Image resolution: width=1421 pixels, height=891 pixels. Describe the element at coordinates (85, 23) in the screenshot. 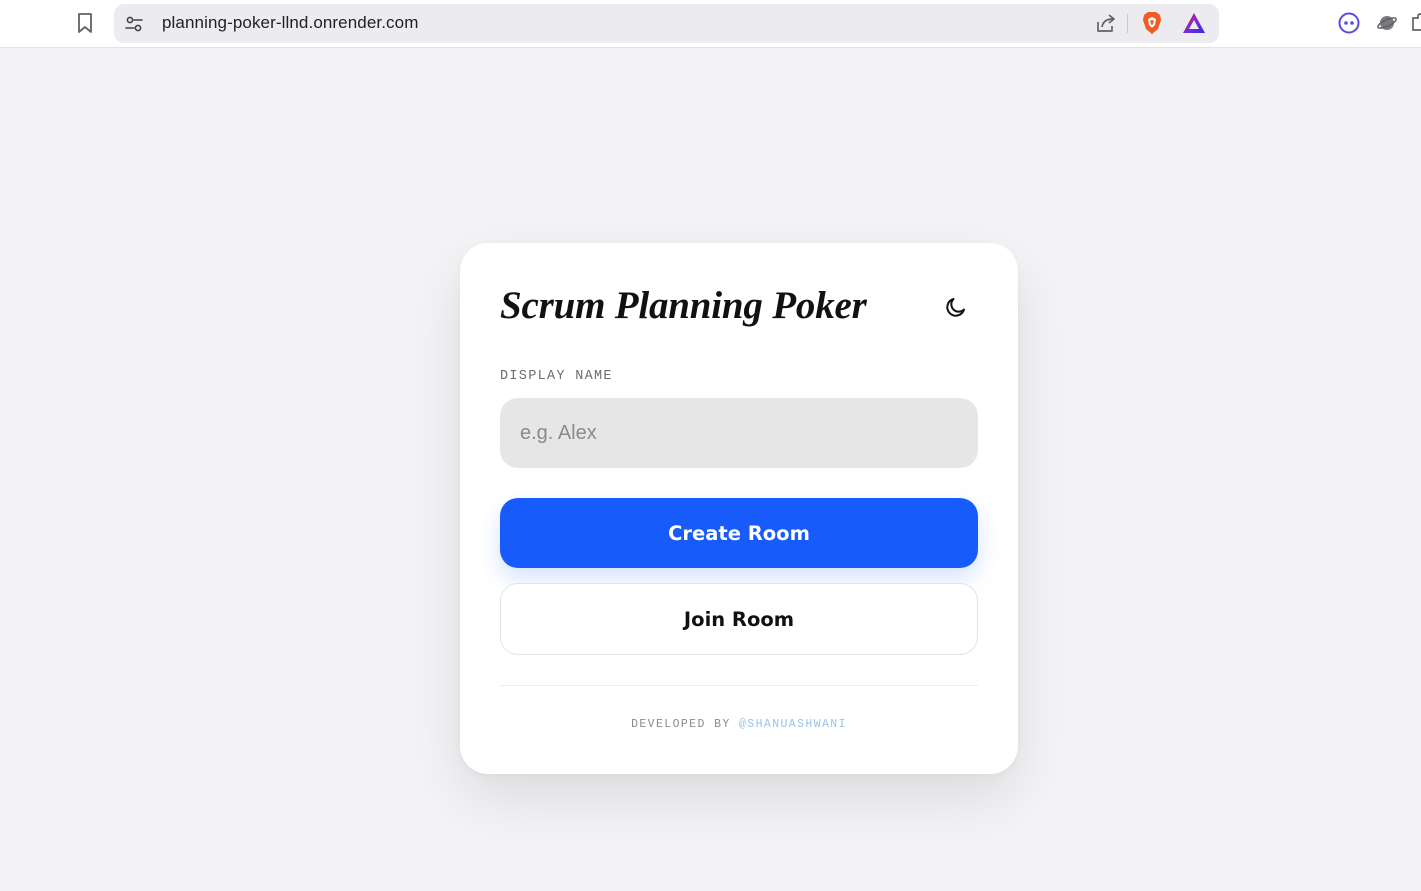

I see `bookmark-icon` at that location.